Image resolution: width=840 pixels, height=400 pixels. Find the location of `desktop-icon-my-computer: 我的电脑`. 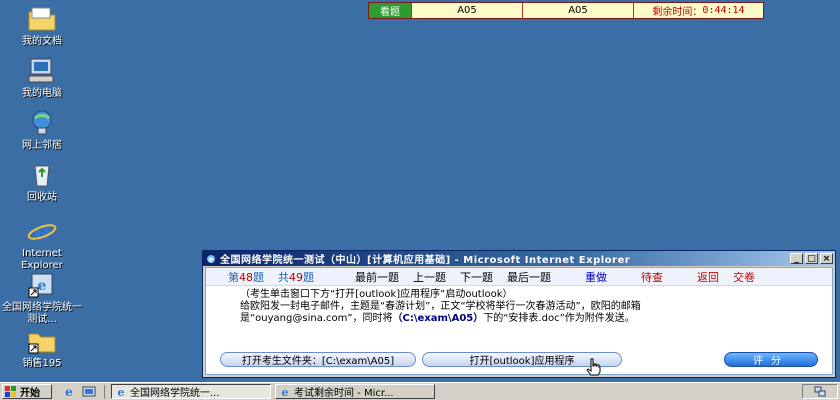

desktop-icon-my-computer: 我的电脑 is located at coordinates (42, 78).